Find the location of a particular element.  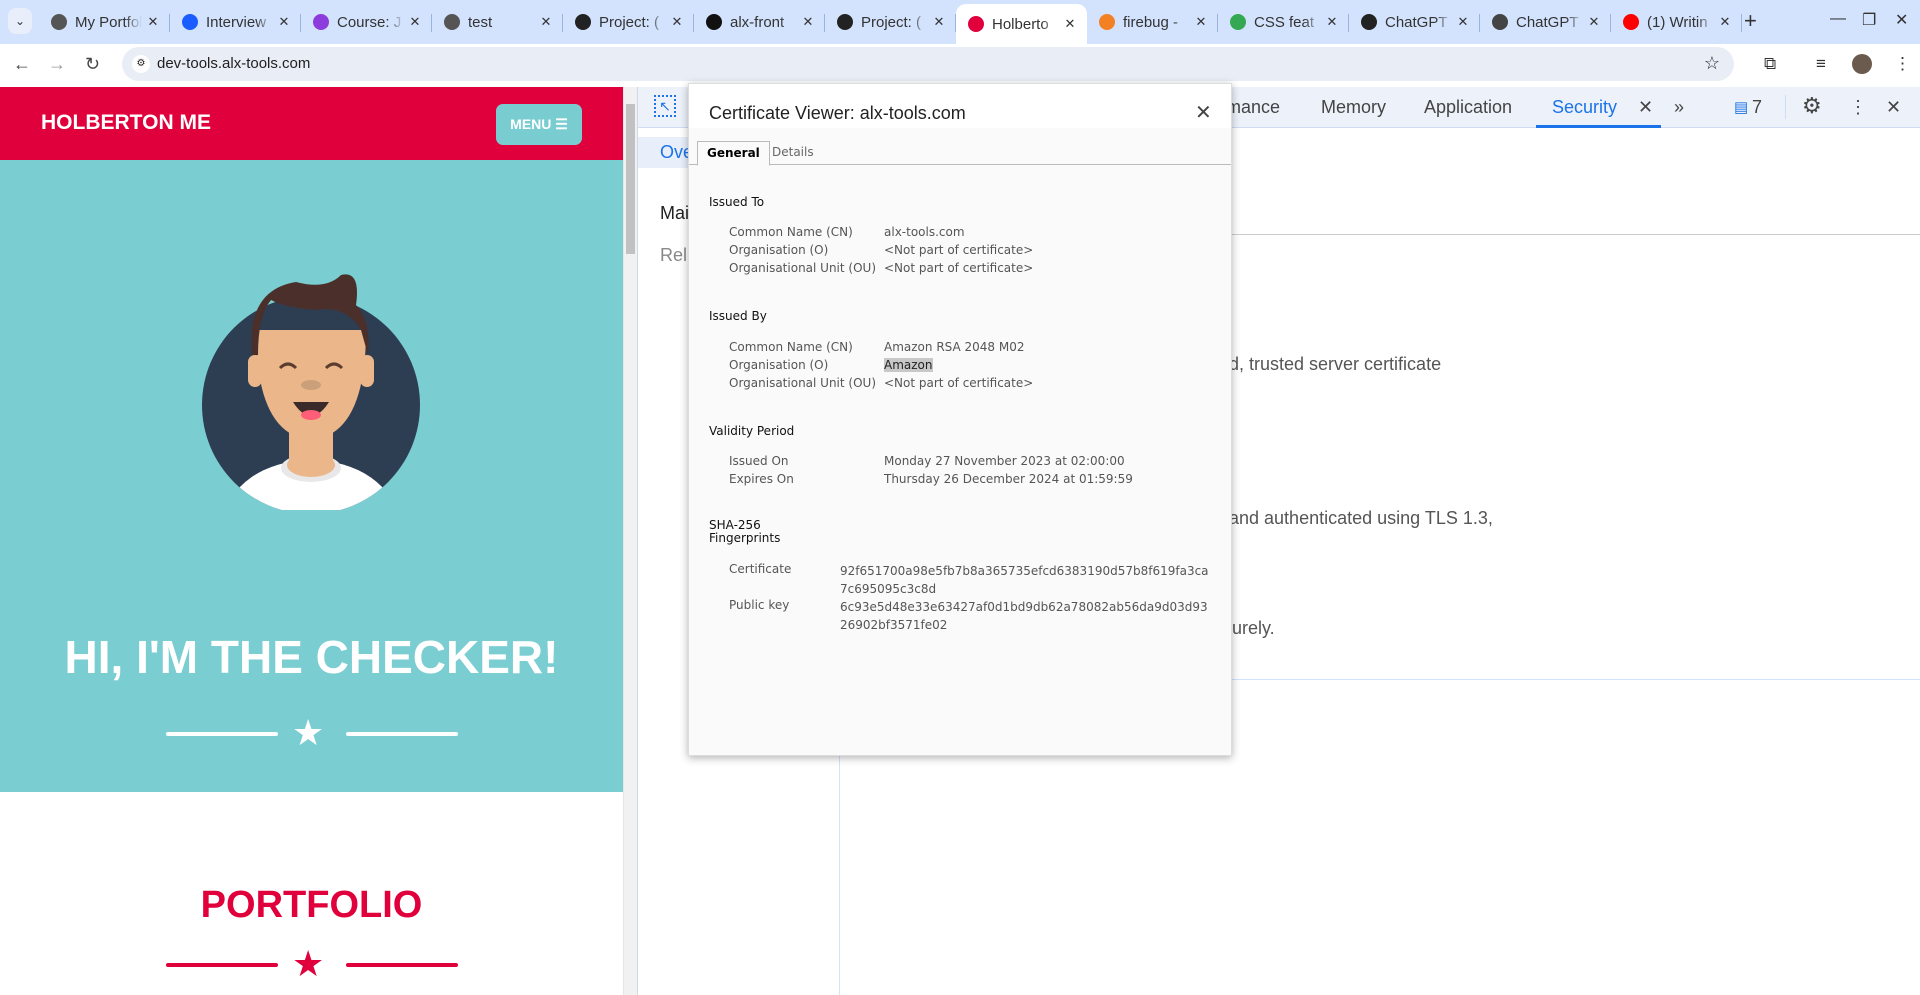

tab-title: Project: ( is located at coordinates (629, 22).